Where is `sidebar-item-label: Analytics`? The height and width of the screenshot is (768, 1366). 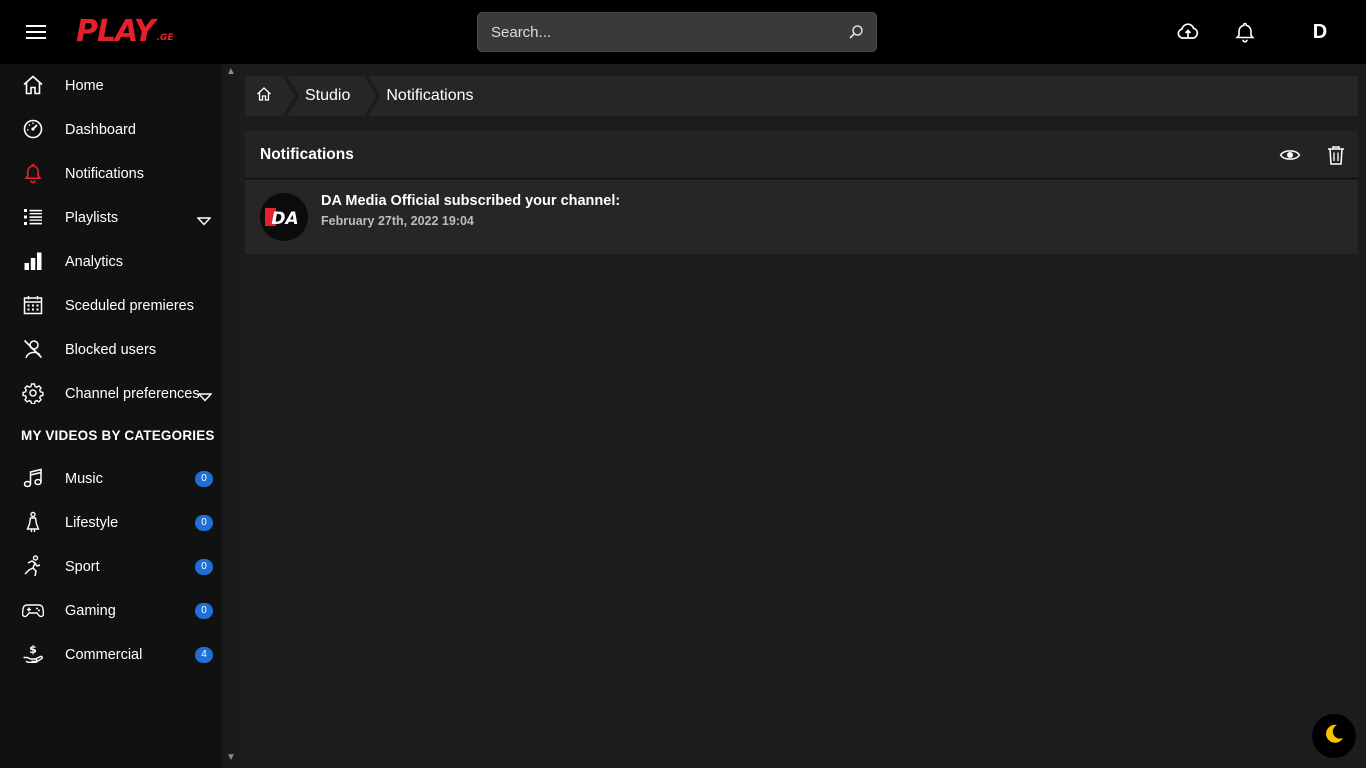
sidebar-item-label: Analytics is located at coordinates (94, 262).